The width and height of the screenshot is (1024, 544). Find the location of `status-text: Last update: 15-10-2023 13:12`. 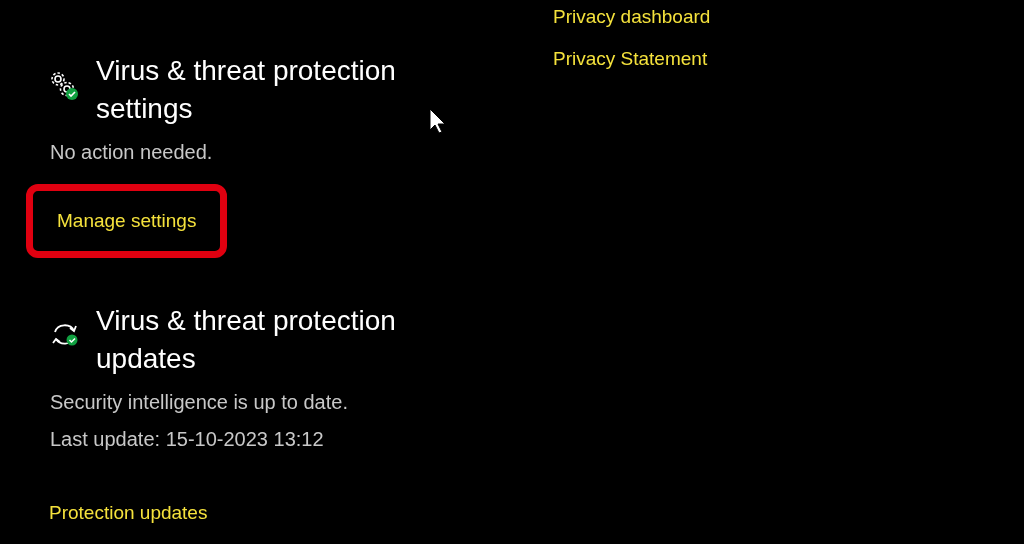

status-text: Last update: 15-10-2023 13:12 is located at coordinates (187, 439).